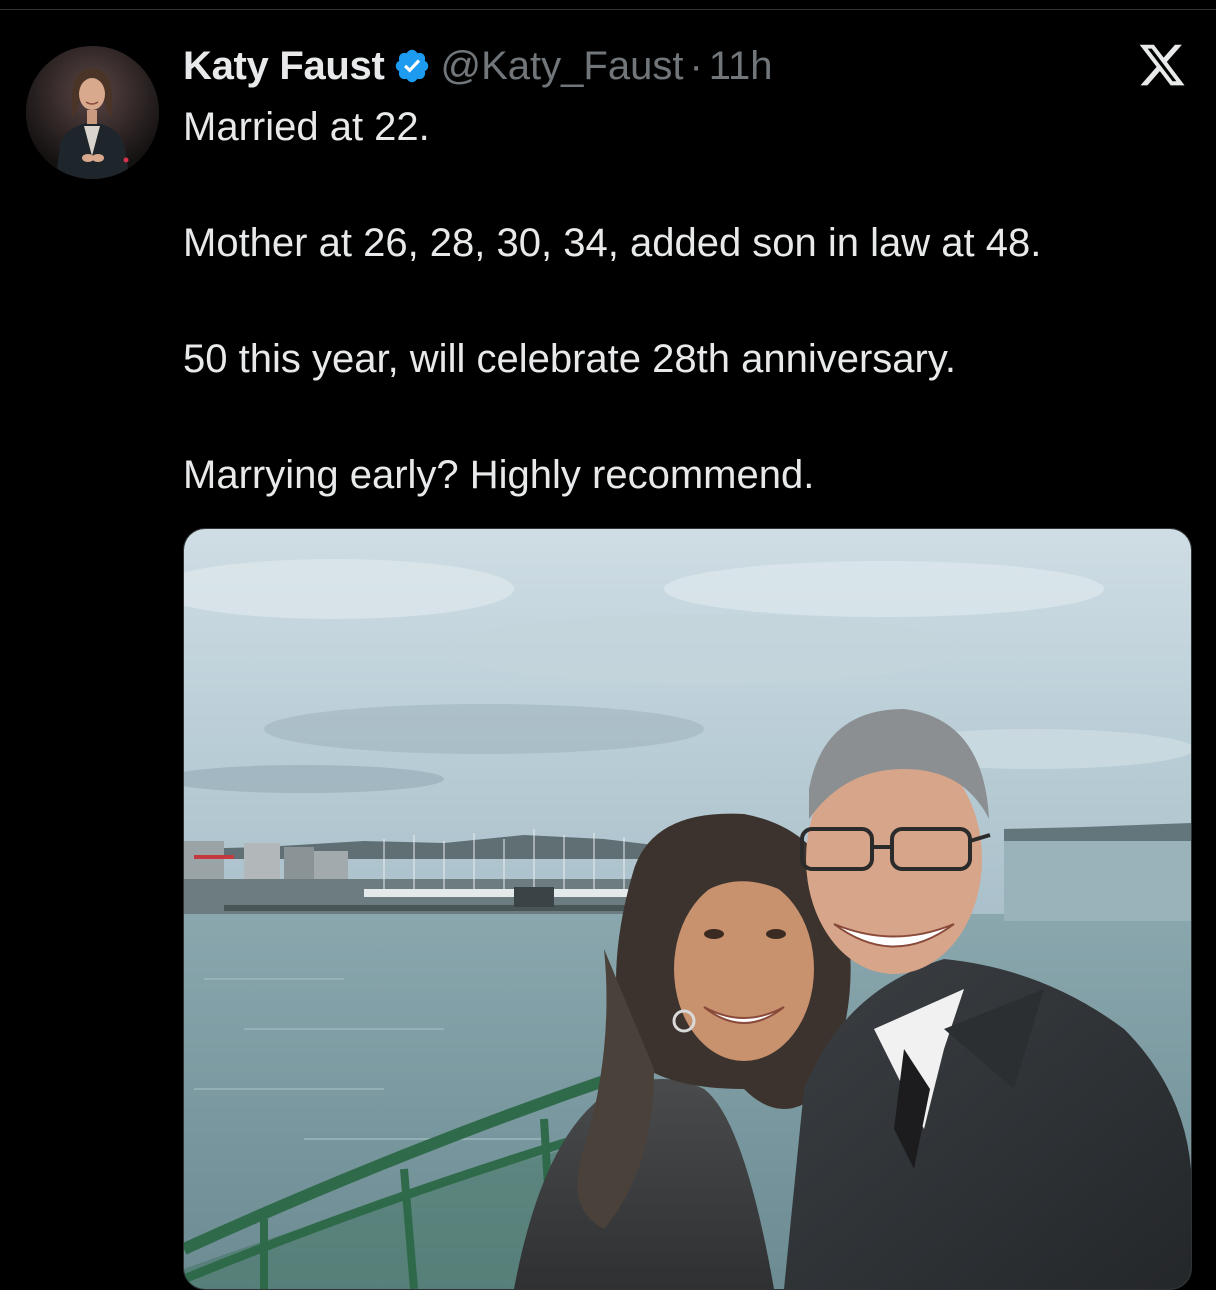 The height and width of the screenshot is (1290, 1216). What do you see at coordinates (92, 112) in the screenshot?
I see `author-avatar` at bounding box center [92, 112].